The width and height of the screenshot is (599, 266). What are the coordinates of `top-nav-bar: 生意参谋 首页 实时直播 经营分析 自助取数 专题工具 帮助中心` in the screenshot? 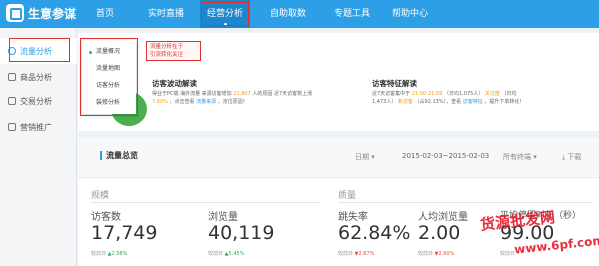 It's located at (299, 14).